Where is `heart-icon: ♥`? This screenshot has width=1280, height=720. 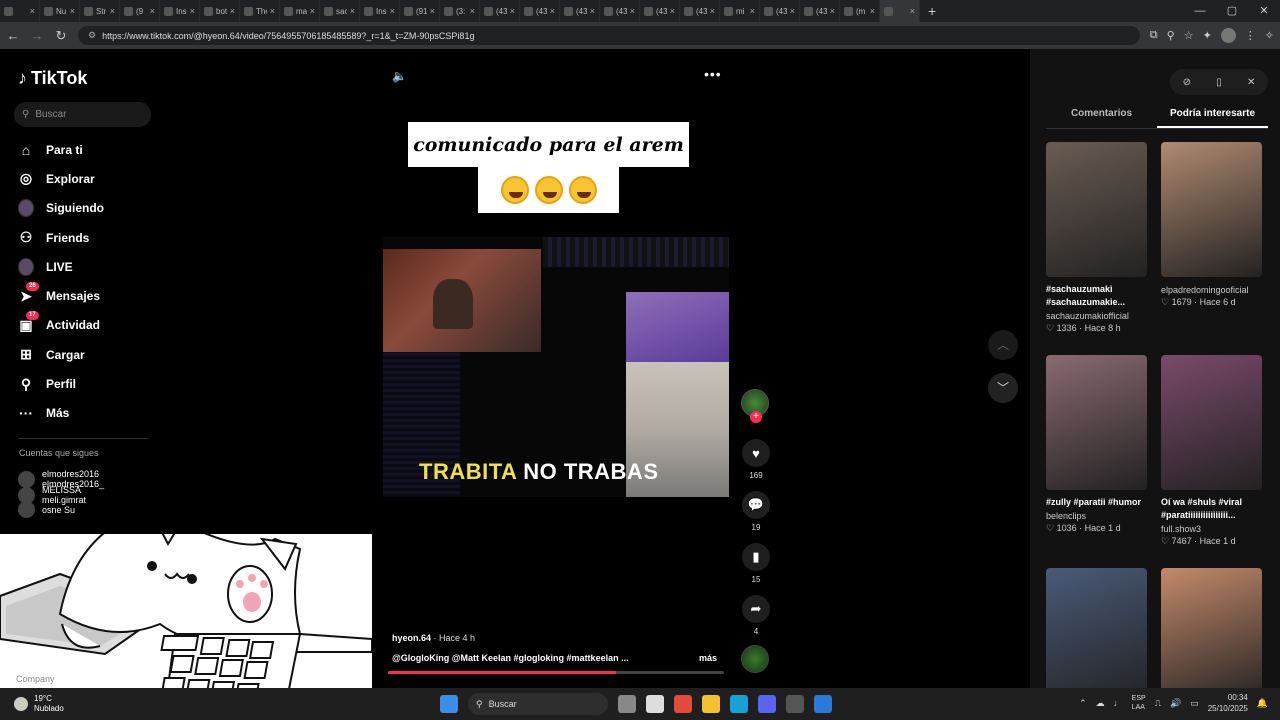 heart-icon: ♥ is located at coordinates (756, 453).